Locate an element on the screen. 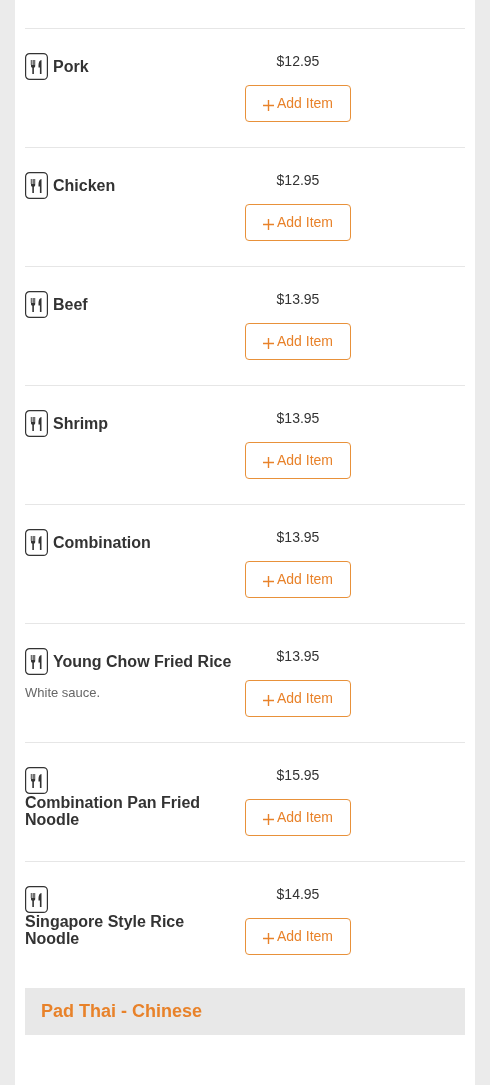 This screenshot has height=1085, width=490. dish-description: White sauce. is located at coordinates (63, 693).